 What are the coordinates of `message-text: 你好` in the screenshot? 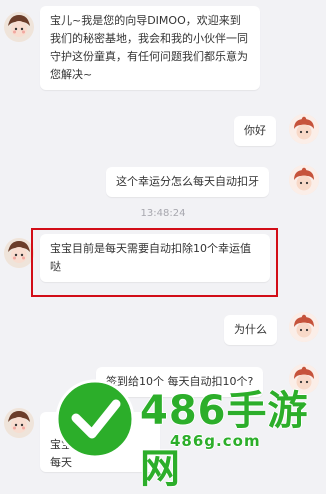 It's located at (255, 130).